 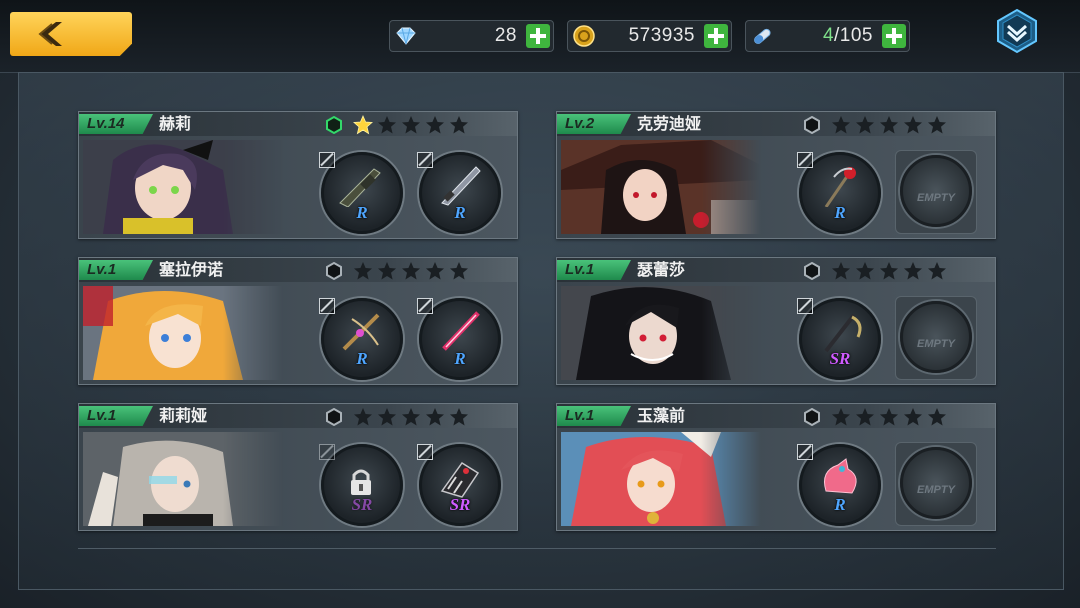 I want to click on character-name: 赫莉, so click(x=175, y=123).